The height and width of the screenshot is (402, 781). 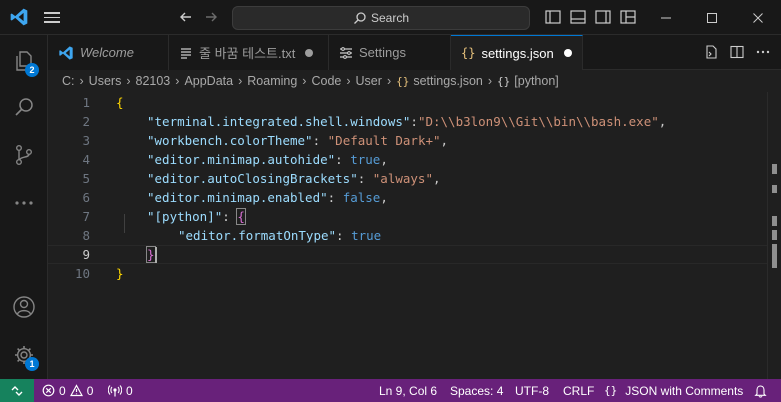 What do you see at coordinates (82, 273) in the screenshot?
I see `line-number: 10` at bounding box center [82, 273].